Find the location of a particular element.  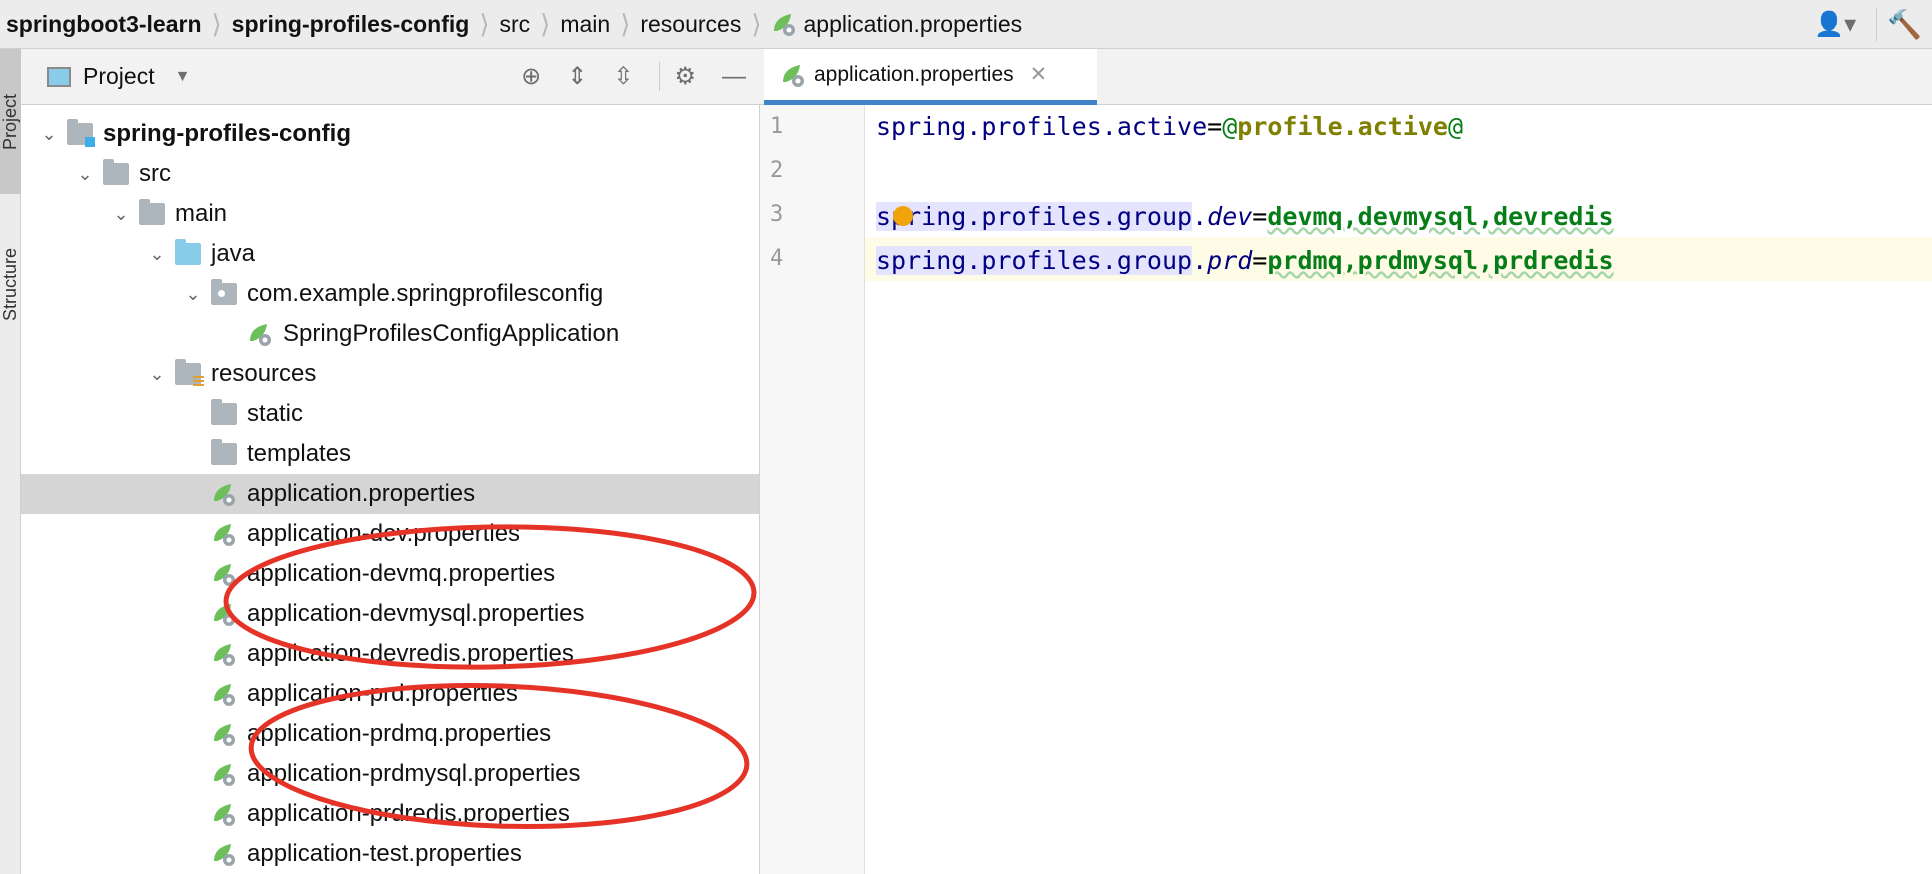

crumb-project: springboot3-learn is located at coordinates (104, 24).